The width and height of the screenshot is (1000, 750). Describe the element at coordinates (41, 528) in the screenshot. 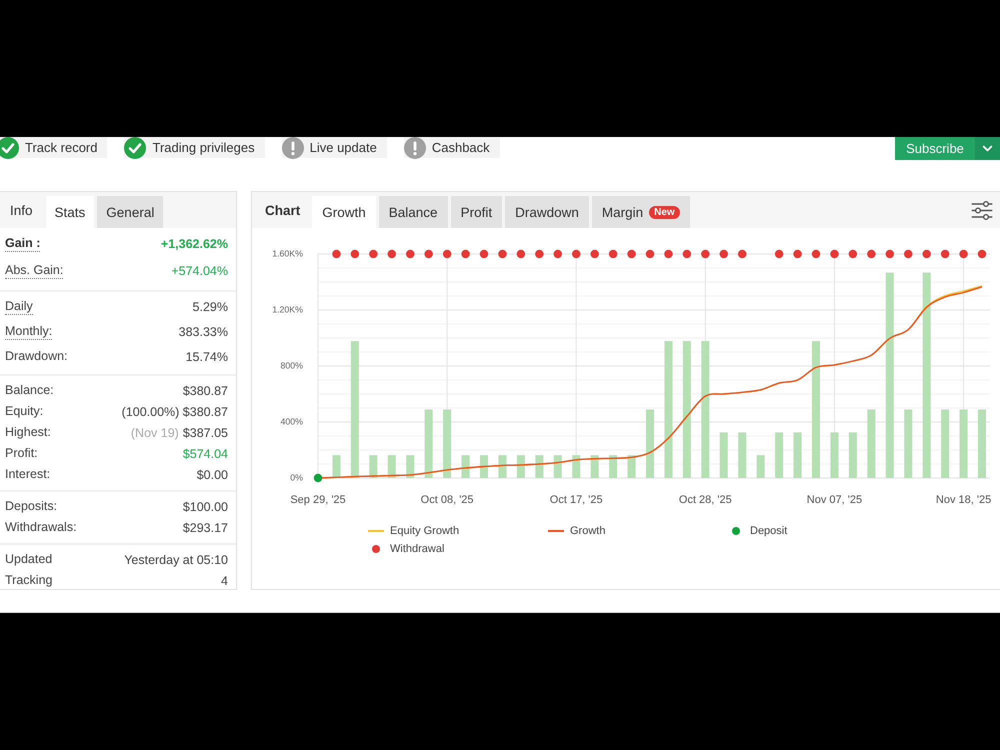

I see `stat-label: Withdrawals:` at that location.